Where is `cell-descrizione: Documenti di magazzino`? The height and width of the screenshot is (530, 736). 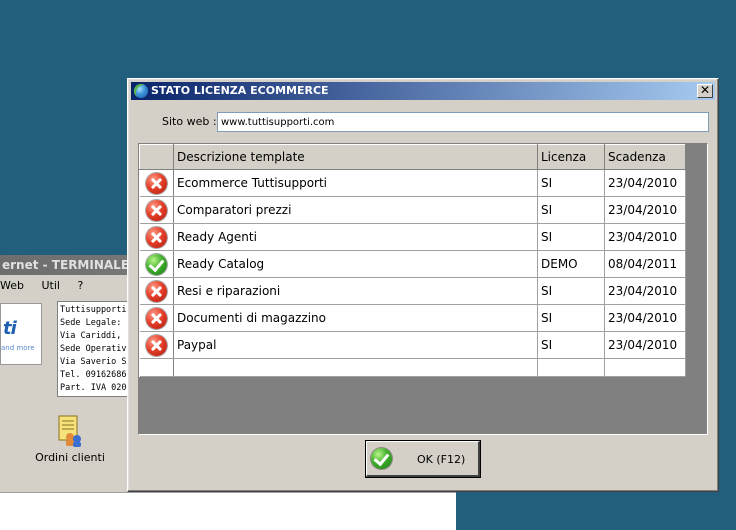 cell-descrizione: Documenti di magazzino is located at coordinates (355, 318).